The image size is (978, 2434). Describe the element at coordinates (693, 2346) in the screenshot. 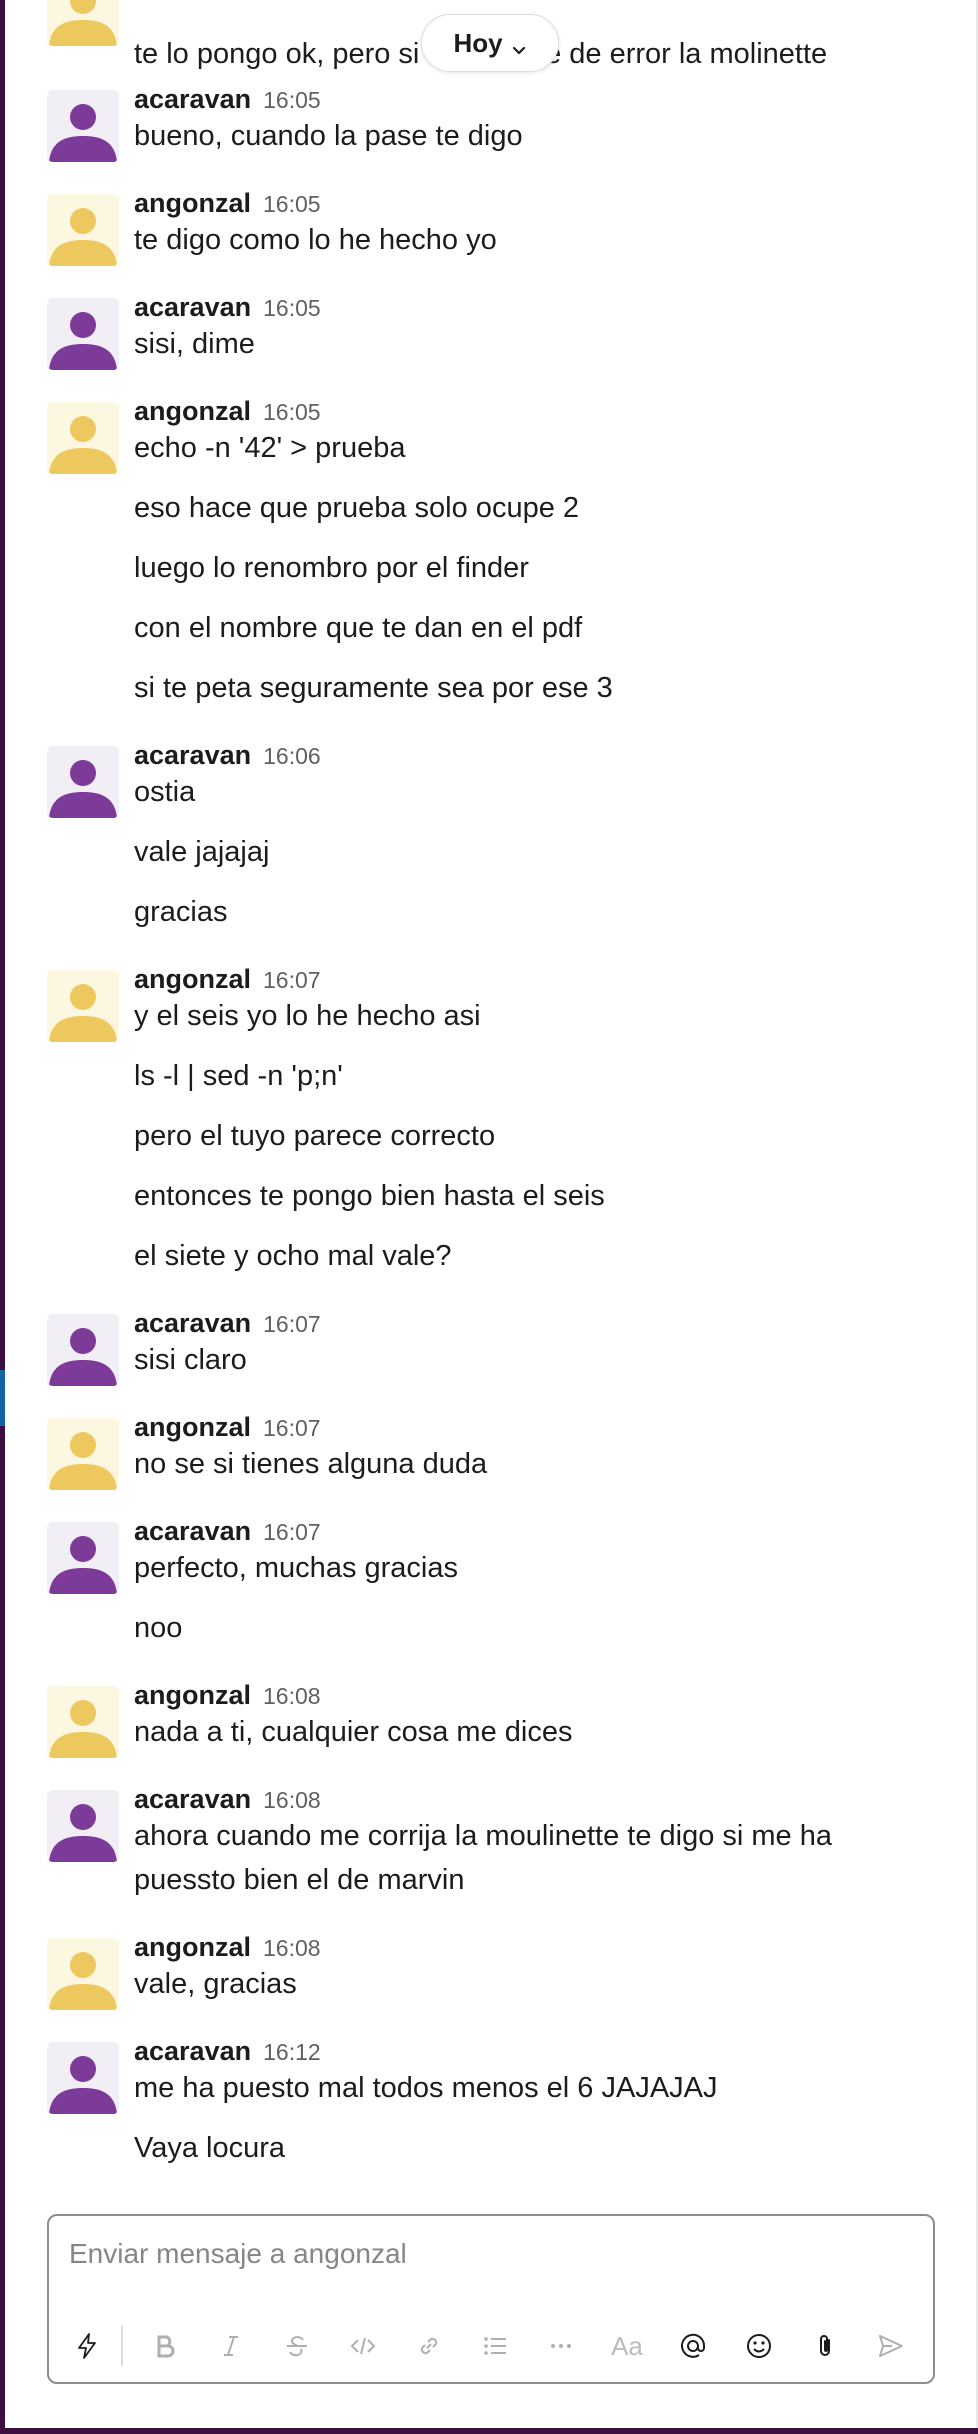

I see `mention-icon` at that location.